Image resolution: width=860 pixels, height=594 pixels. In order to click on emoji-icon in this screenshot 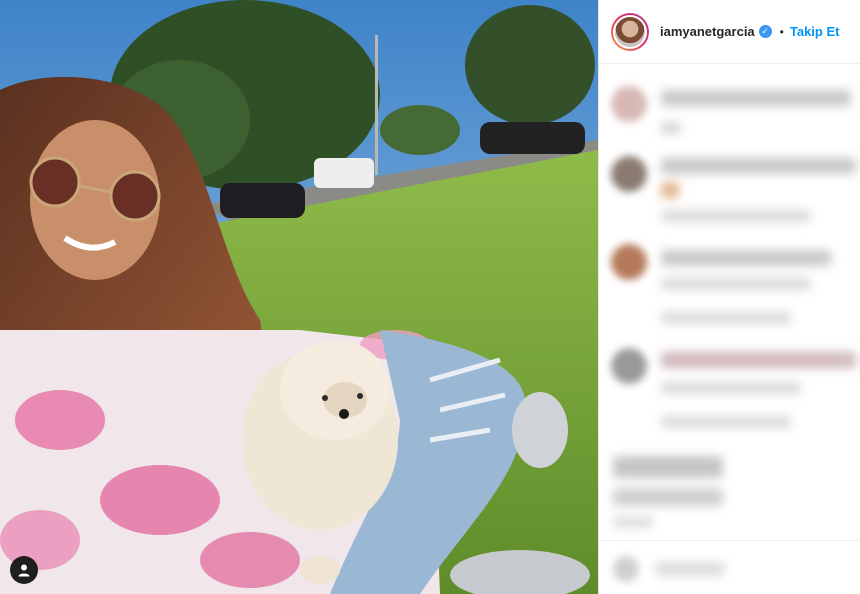, I will do `click(626, 569)`.